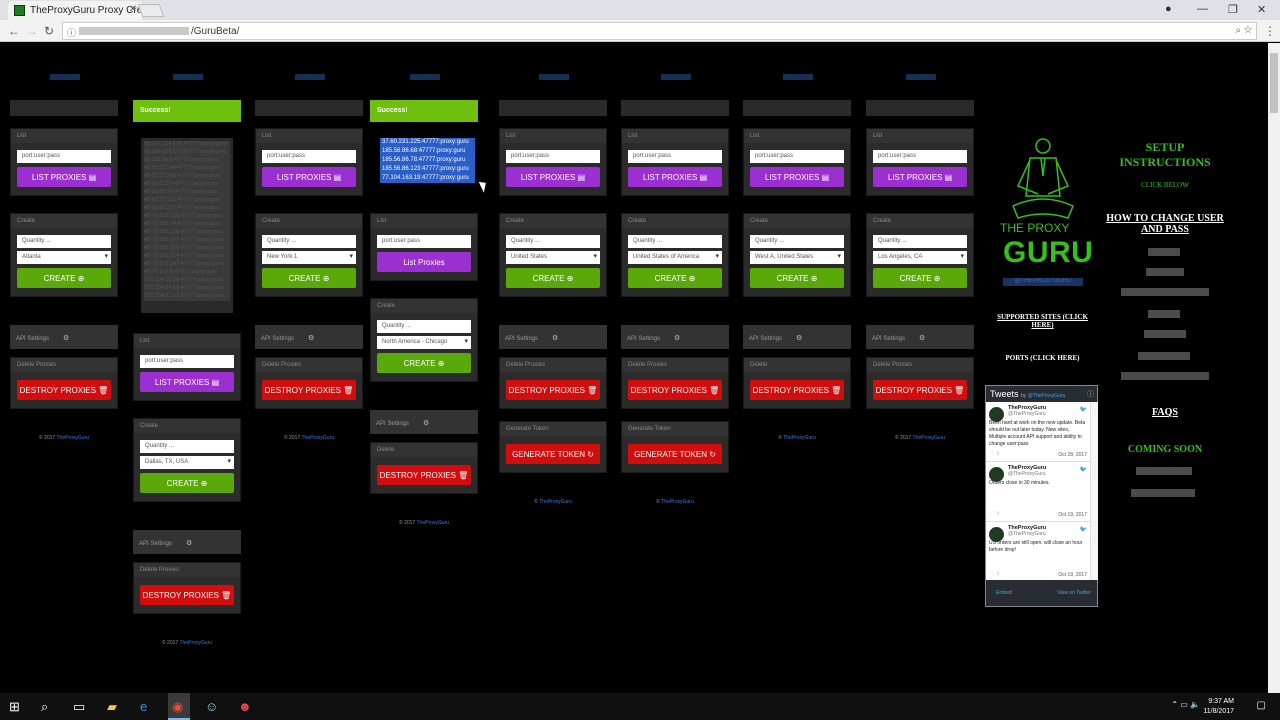 This screenshot has height=720, width=1280. I want to click on menu-icon: ⋮, so click(1270, 31).